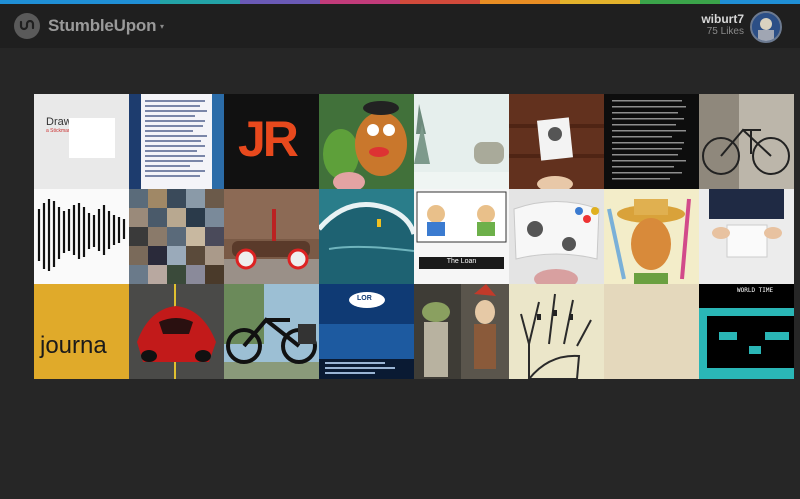 This screenshot has width=800, height=499. I want to click on tile-title: LOR, so click(364, 298).